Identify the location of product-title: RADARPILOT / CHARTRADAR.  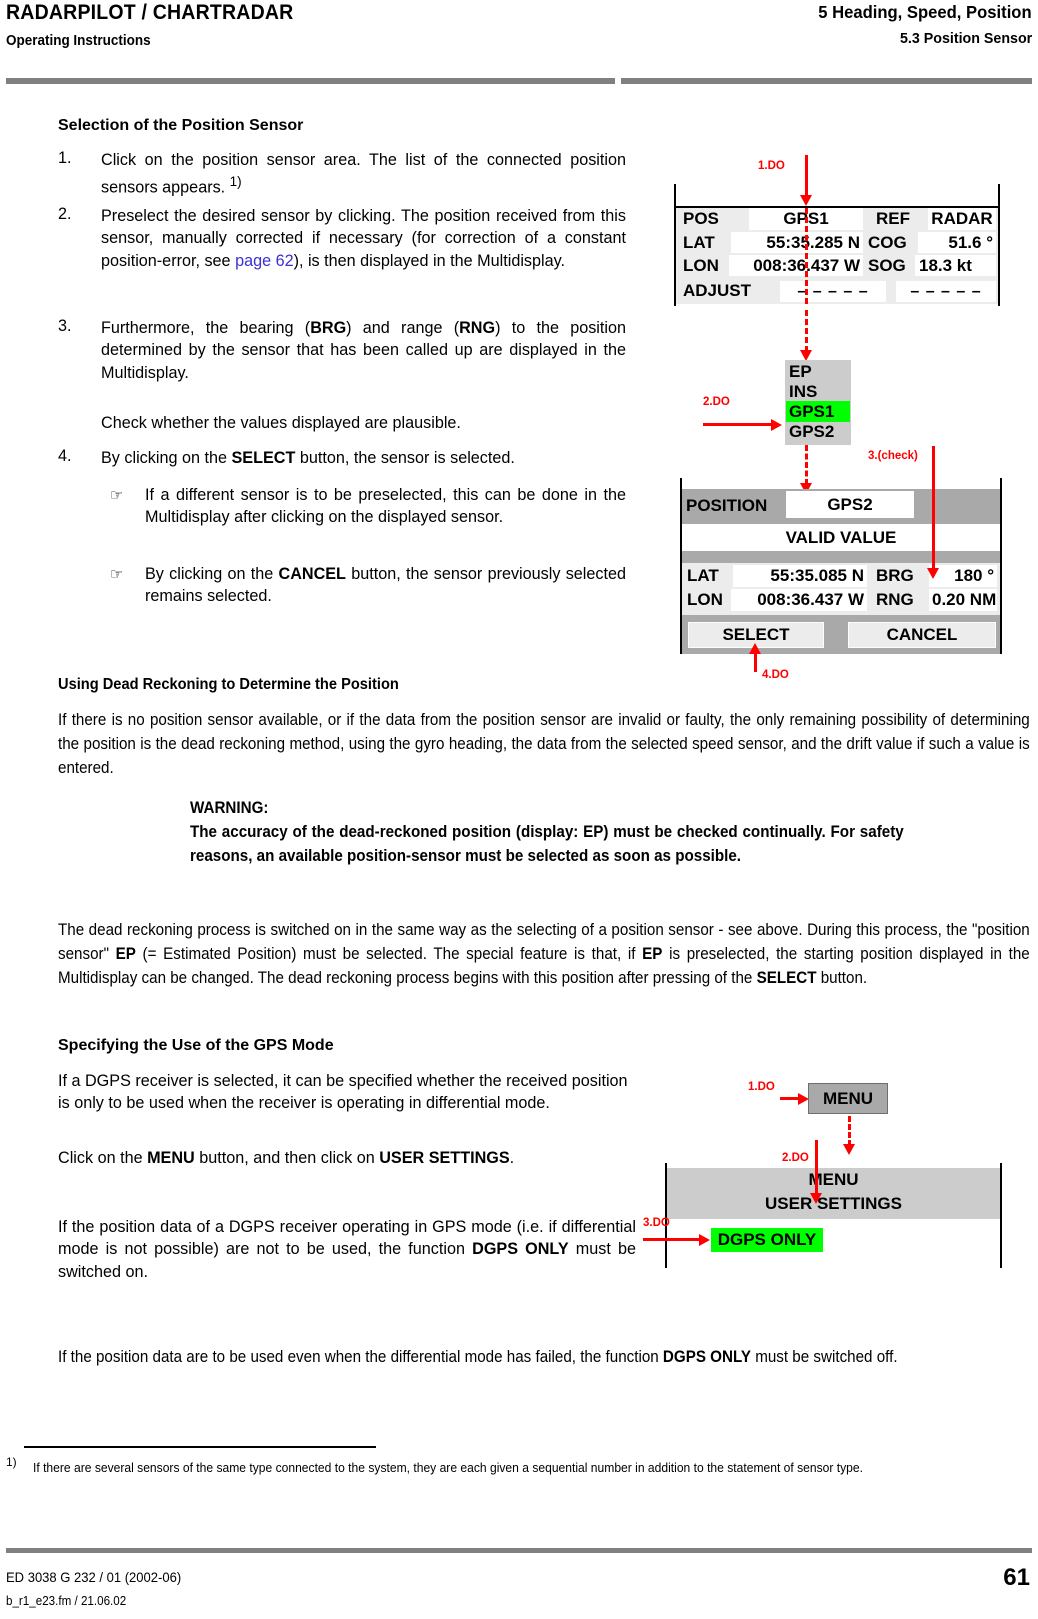
(150, 12).